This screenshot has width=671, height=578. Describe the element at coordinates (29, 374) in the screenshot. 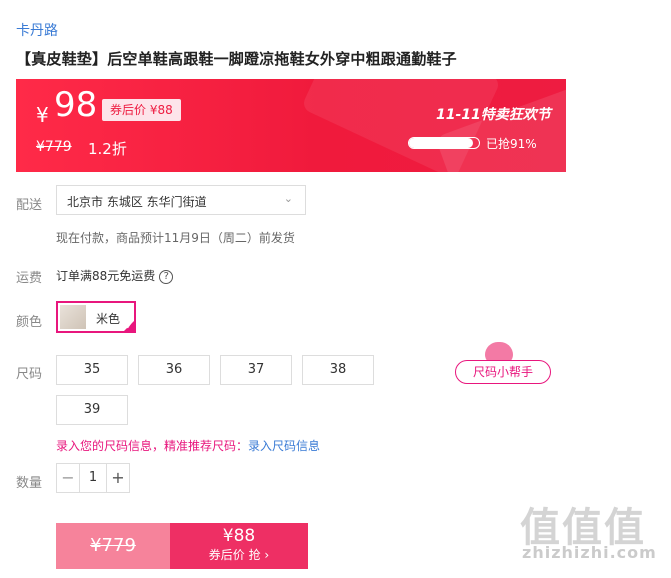

I see `size-label: 尺码` at that location.